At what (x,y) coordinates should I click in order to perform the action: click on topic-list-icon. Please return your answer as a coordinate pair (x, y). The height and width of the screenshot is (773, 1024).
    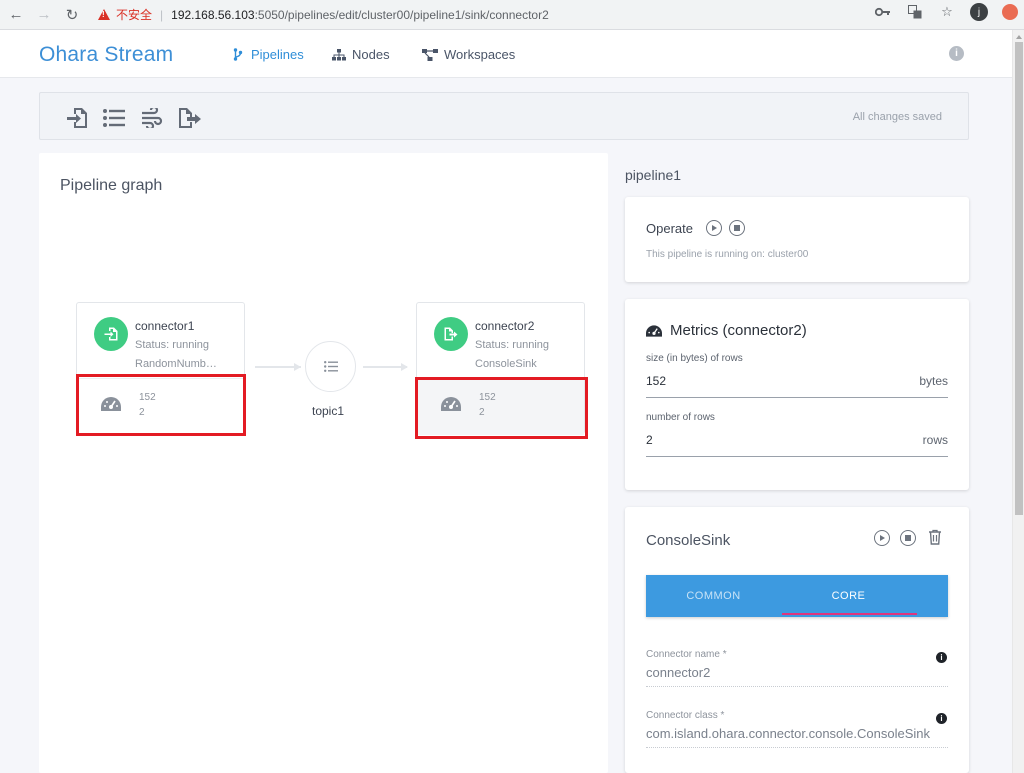
    Looking at the image, I should click on (114, 118).